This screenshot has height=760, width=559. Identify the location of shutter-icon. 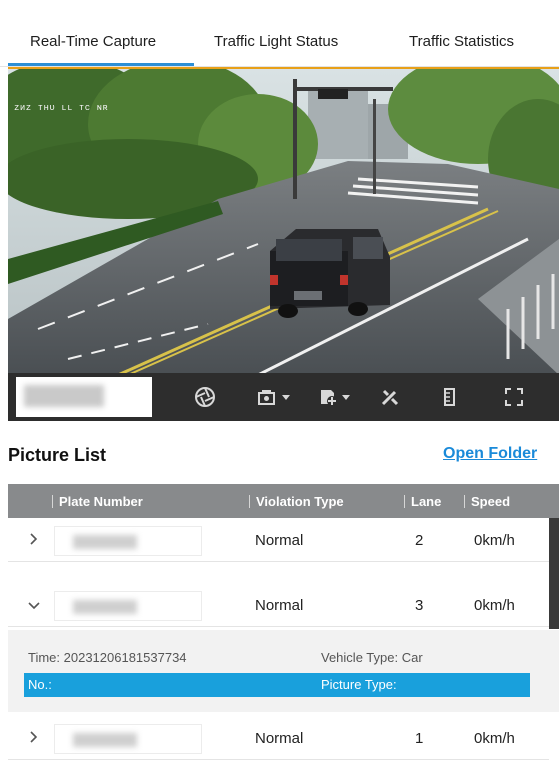
(205, 397).